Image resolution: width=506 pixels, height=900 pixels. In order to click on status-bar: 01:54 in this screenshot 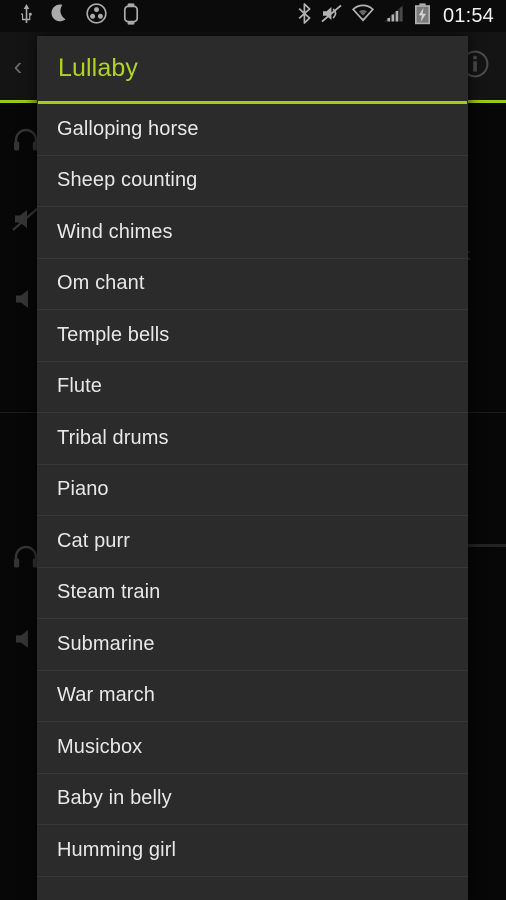, I will do `click(253, 16)`.